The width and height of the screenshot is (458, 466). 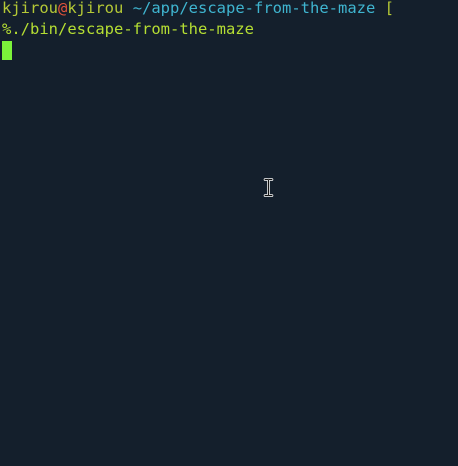 I want to click on prompt-git-indicator: [, so click(x=389, y=8).